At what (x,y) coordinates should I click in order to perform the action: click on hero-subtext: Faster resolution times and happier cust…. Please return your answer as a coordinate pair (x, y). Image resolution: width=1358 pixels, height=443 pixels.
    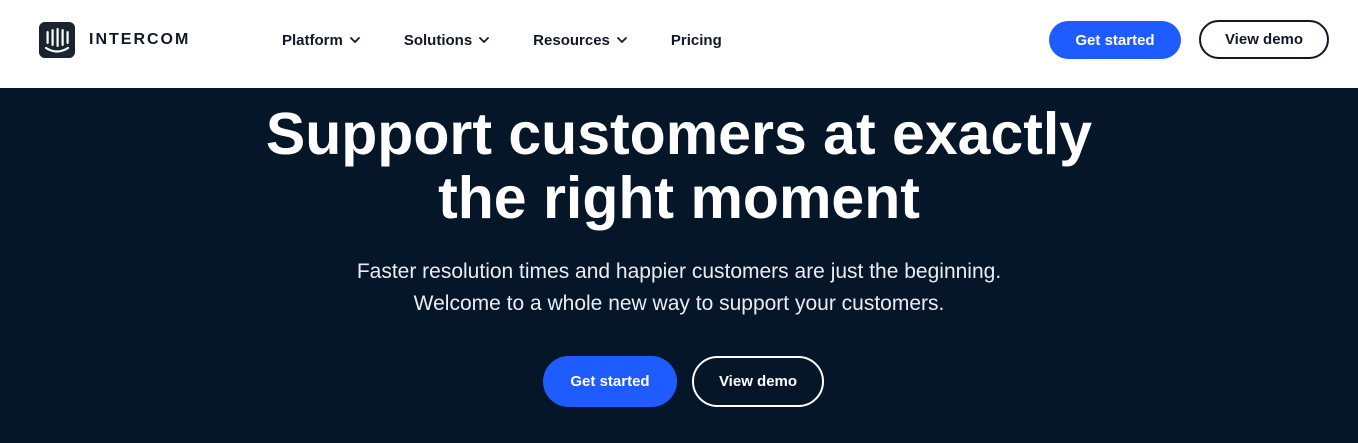
    Looking at the image, I should click on (679, 288).